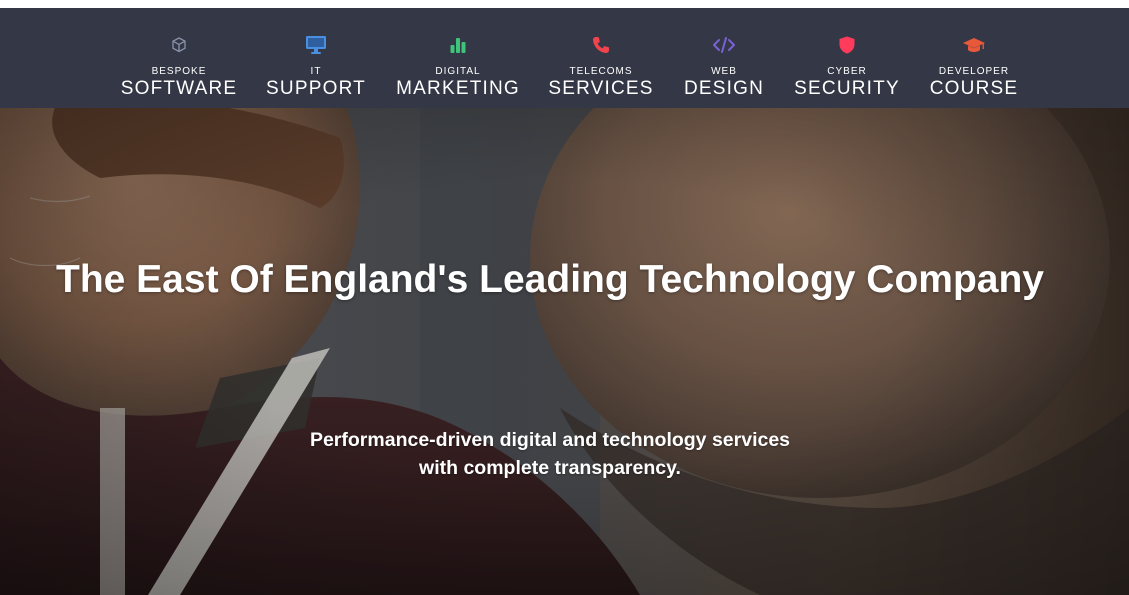 The image size is (1129, 595). Describe the element at coordinates (724, 58) in the screenshot. I see `nav-item-web-design: WEB DESIGN` at that location.